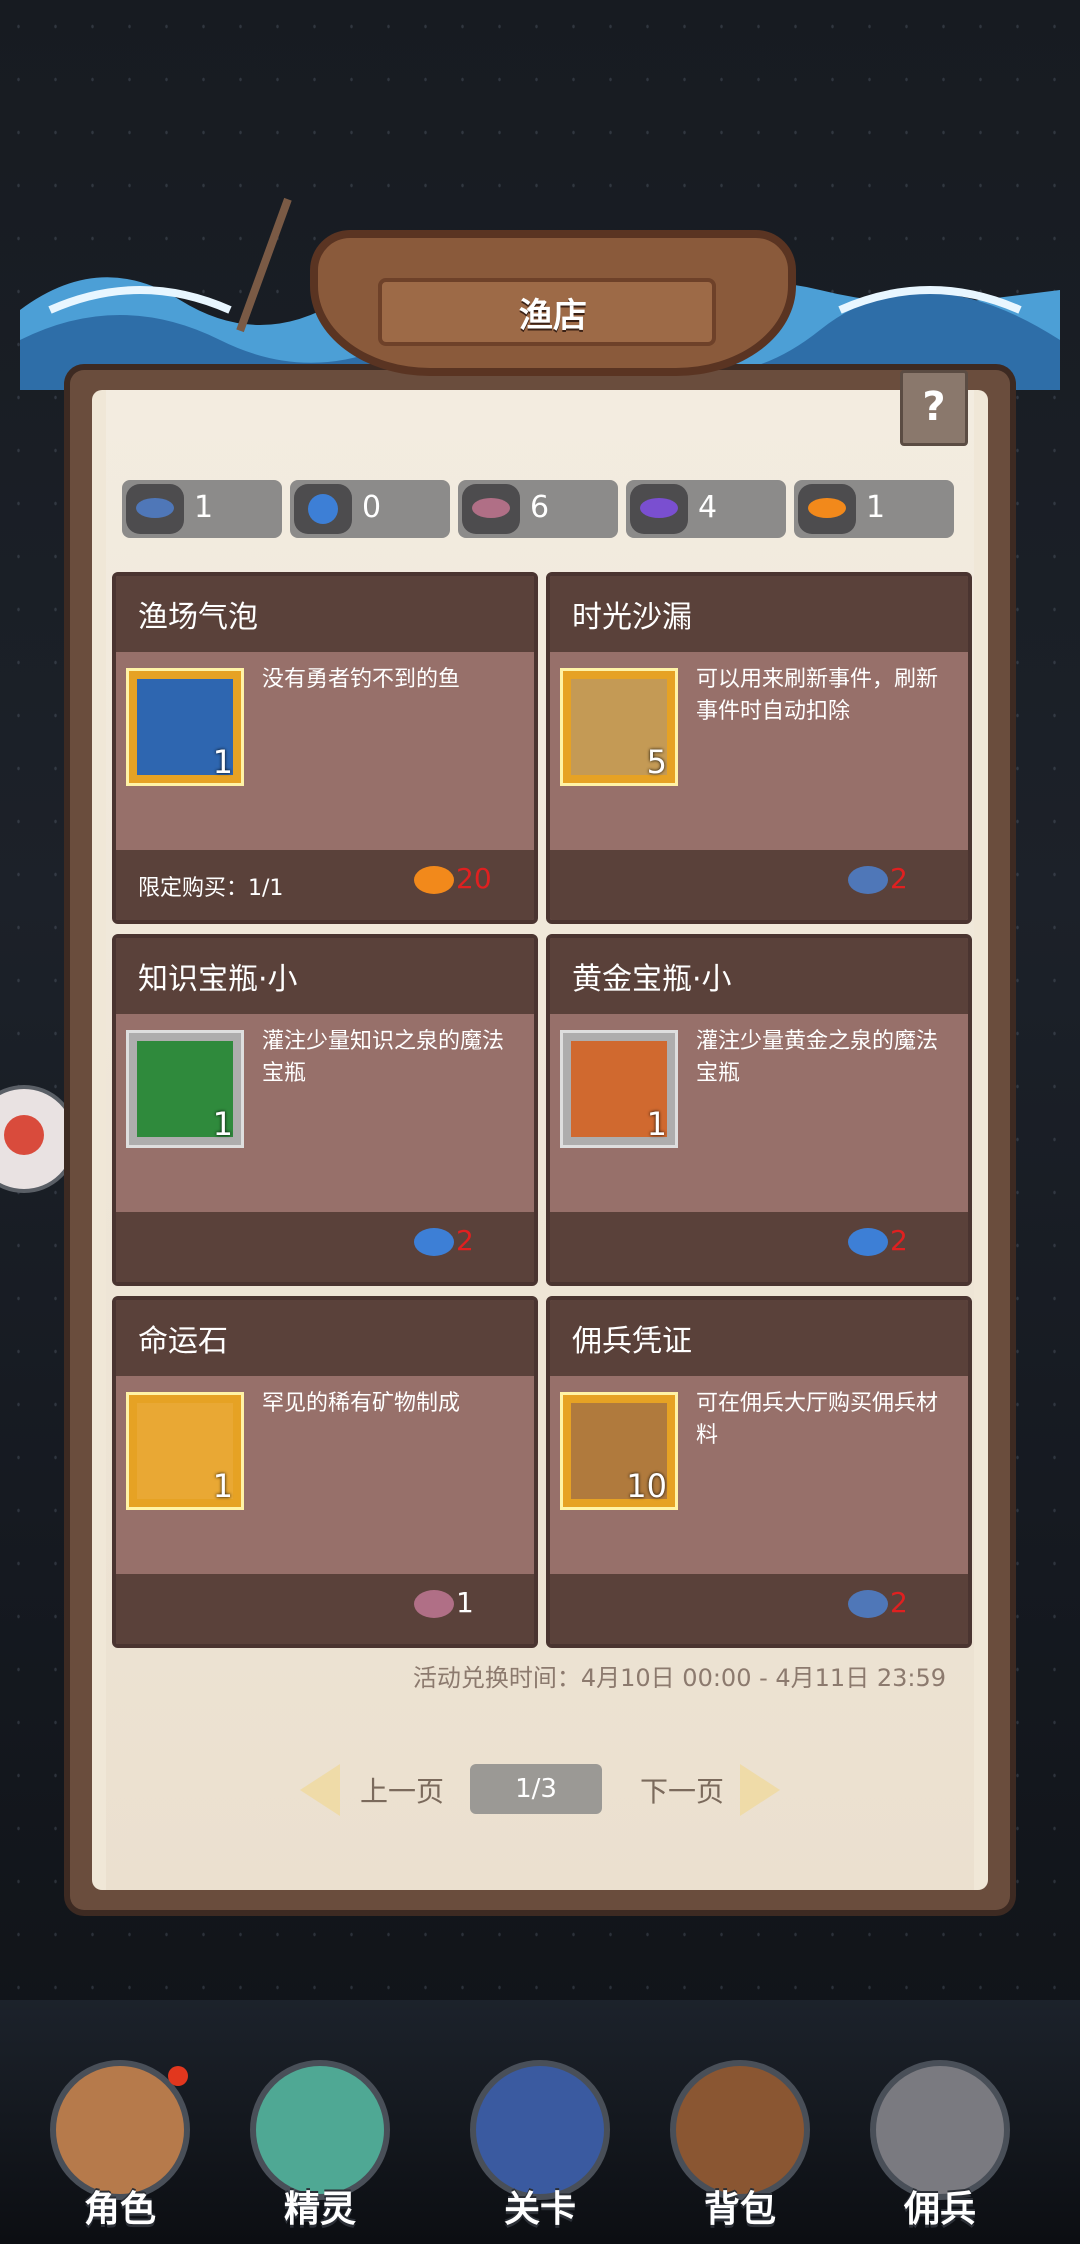  Describe the element at coordinates (539, 2209) in the screenshot. I see `nav-label: 关卡` at that location.